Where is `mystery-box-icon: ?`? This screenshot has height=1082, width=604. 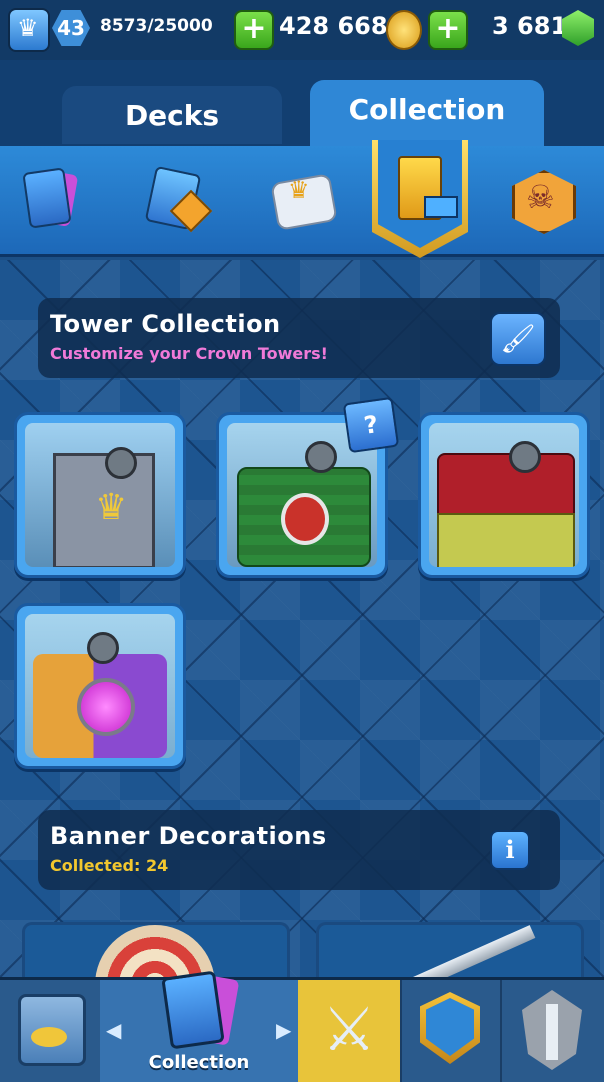 mystery-box-icon: ? is located at coordinates (371, 425).